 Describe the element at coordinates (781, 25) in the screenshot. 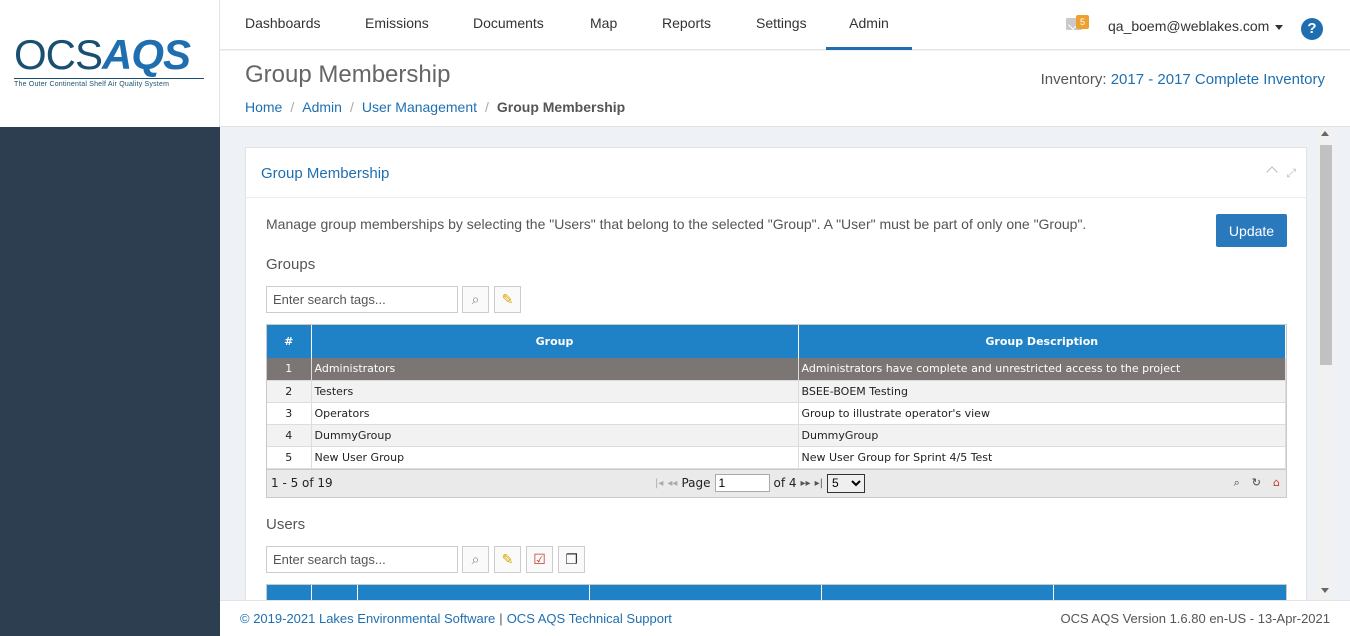

I see `nav-settings: Settings` at that location.